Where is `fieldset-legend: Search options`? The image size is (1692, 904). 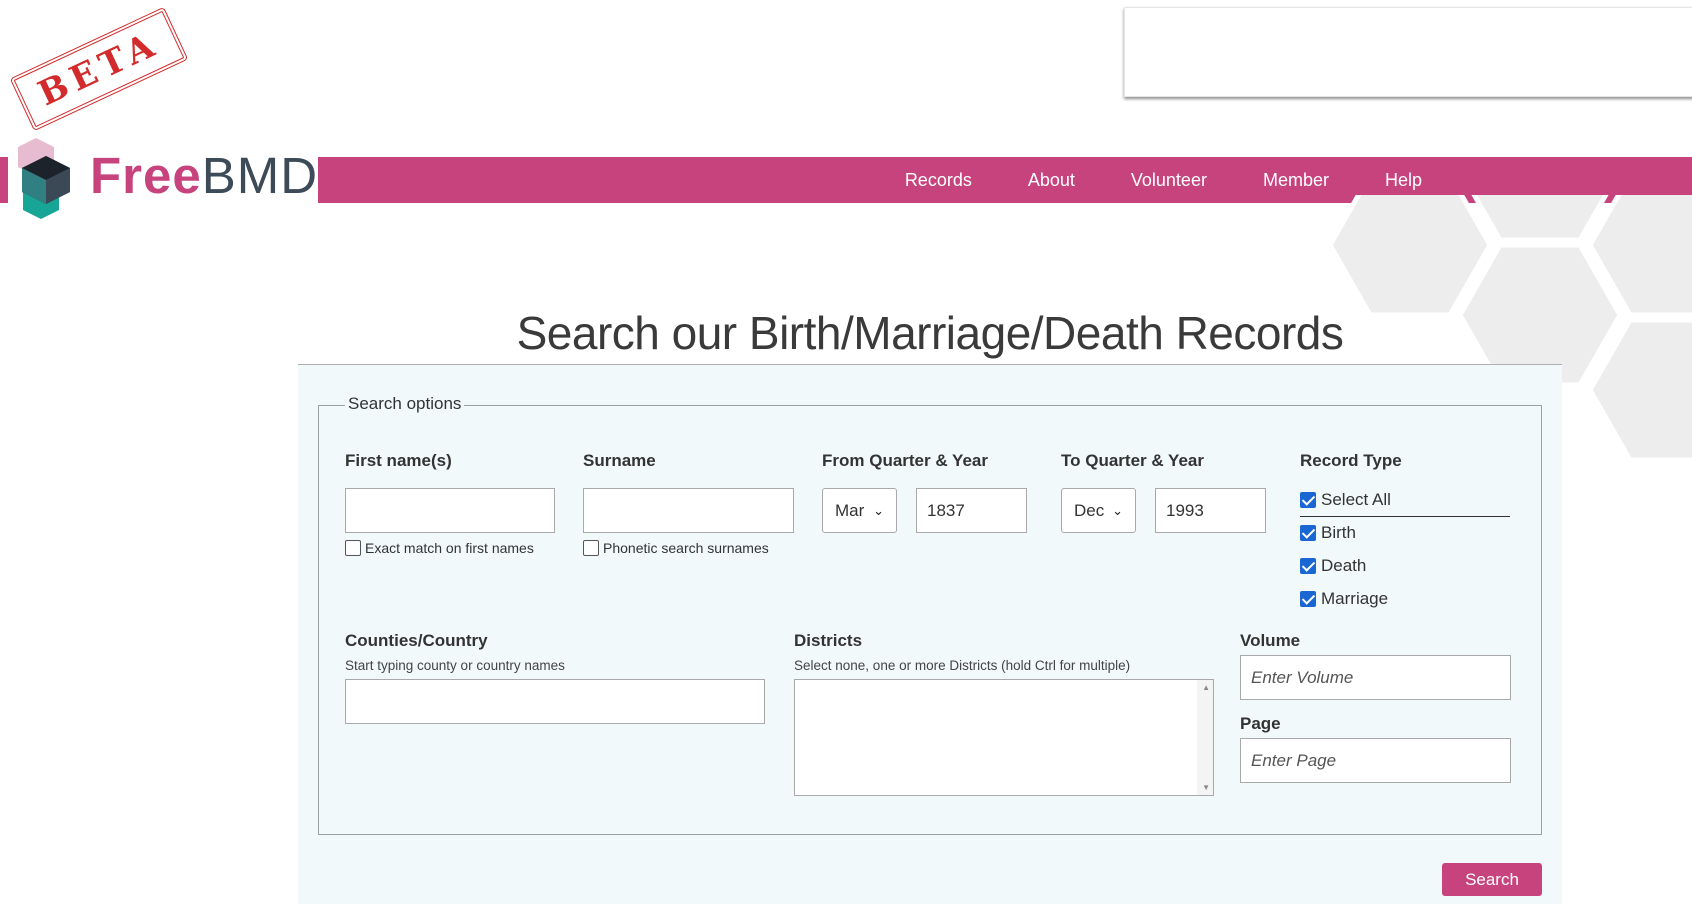 fieldset-legend: Search options is located at coordinates (405, 404).